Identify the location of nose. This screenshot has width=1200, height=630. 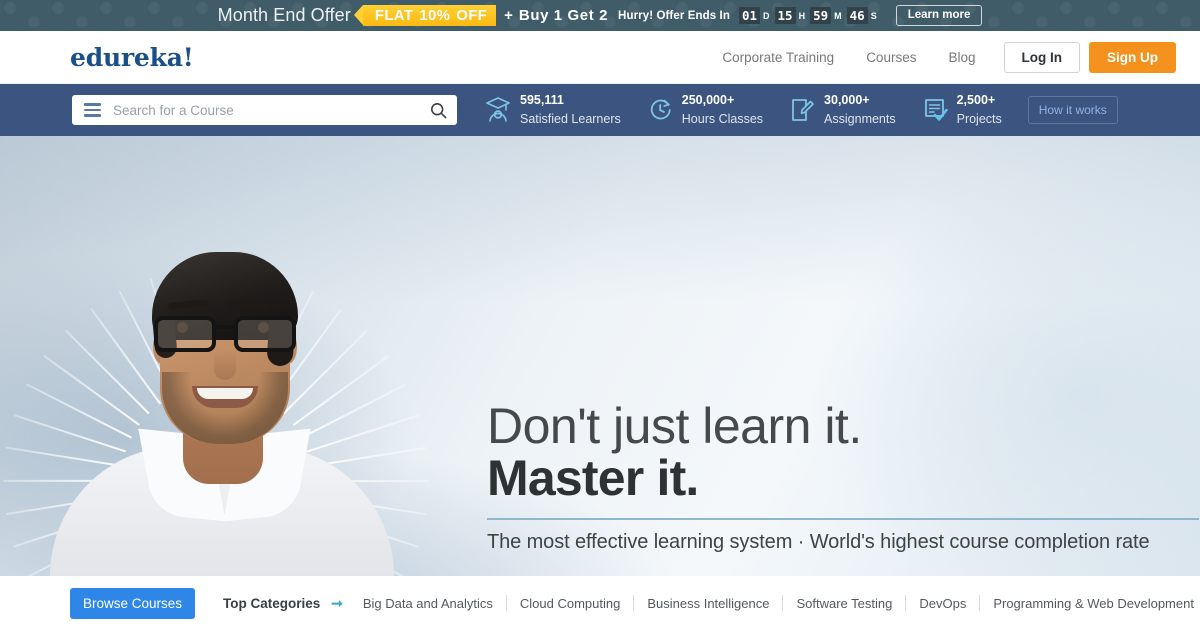
(225, 365).